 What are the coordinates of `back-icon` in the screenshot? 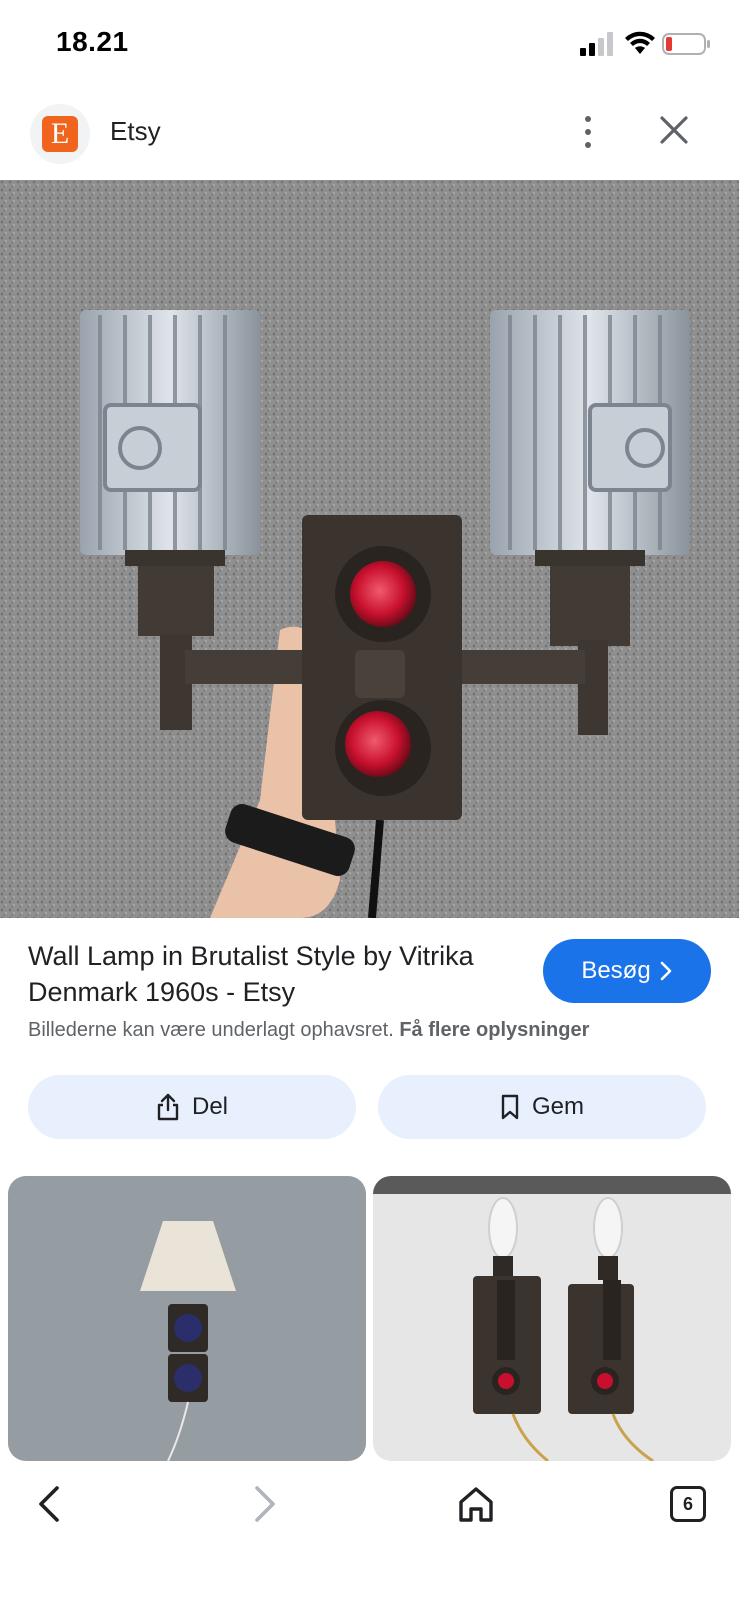 It's located at (49, 1504).